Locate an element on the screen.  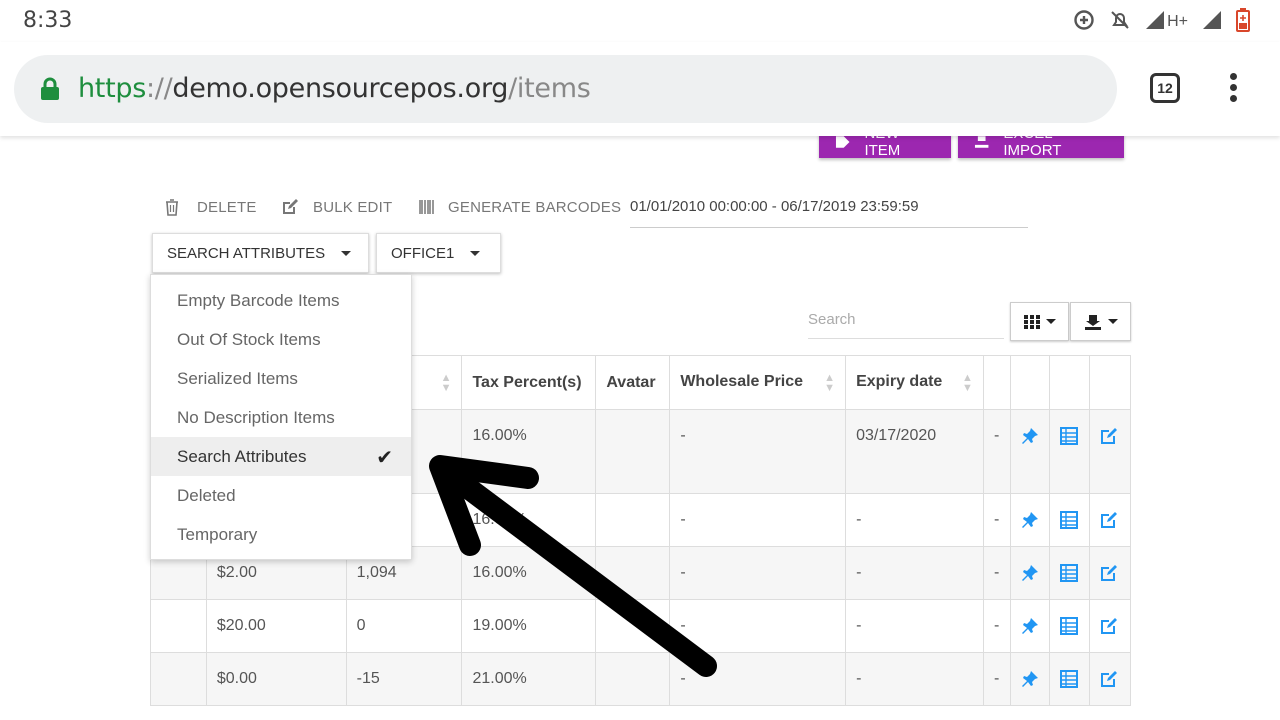
export-button is located at coordinates (1100, 321).